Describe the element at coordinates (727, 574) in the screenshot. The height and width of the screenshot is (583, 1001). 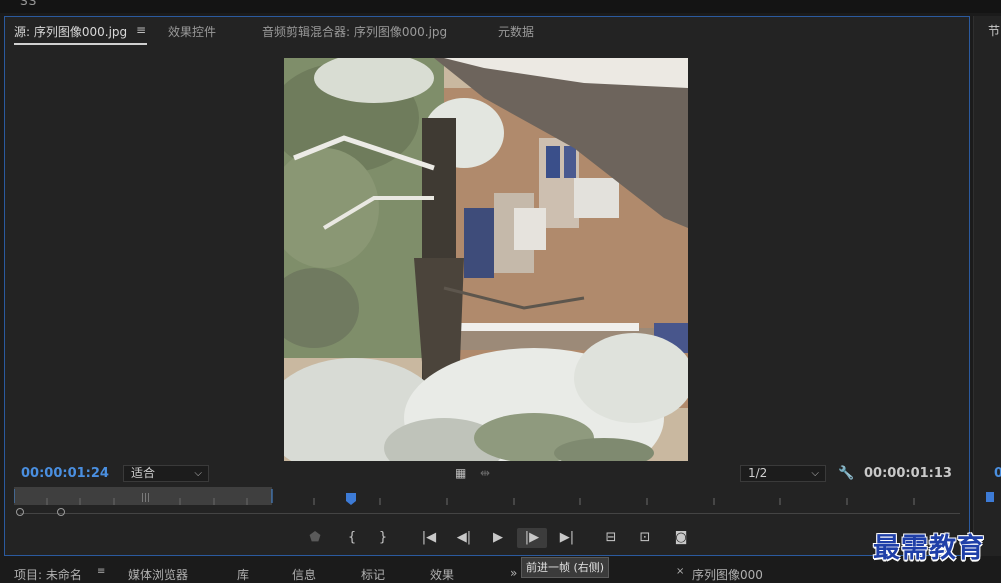
I see `tab-sequence: 序列图像000` at that location.